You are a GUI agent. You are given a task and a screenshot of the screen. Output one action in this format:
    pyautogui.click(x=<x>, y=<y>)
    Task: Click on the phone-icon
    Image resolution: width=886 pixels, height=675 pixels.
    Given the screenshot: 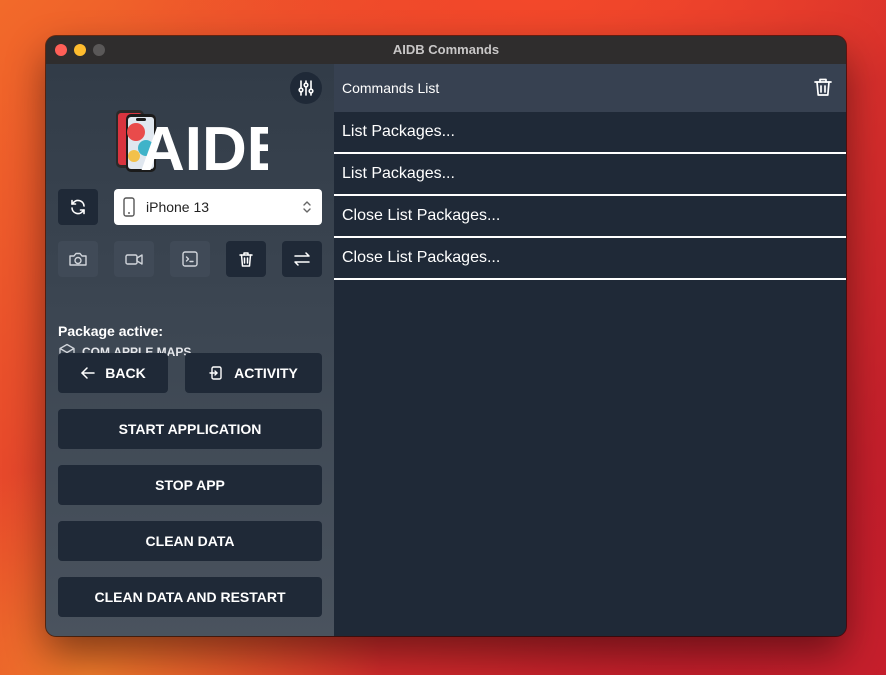 What is the action you would take?
    pyautogui.click(x=129, y=207)
    